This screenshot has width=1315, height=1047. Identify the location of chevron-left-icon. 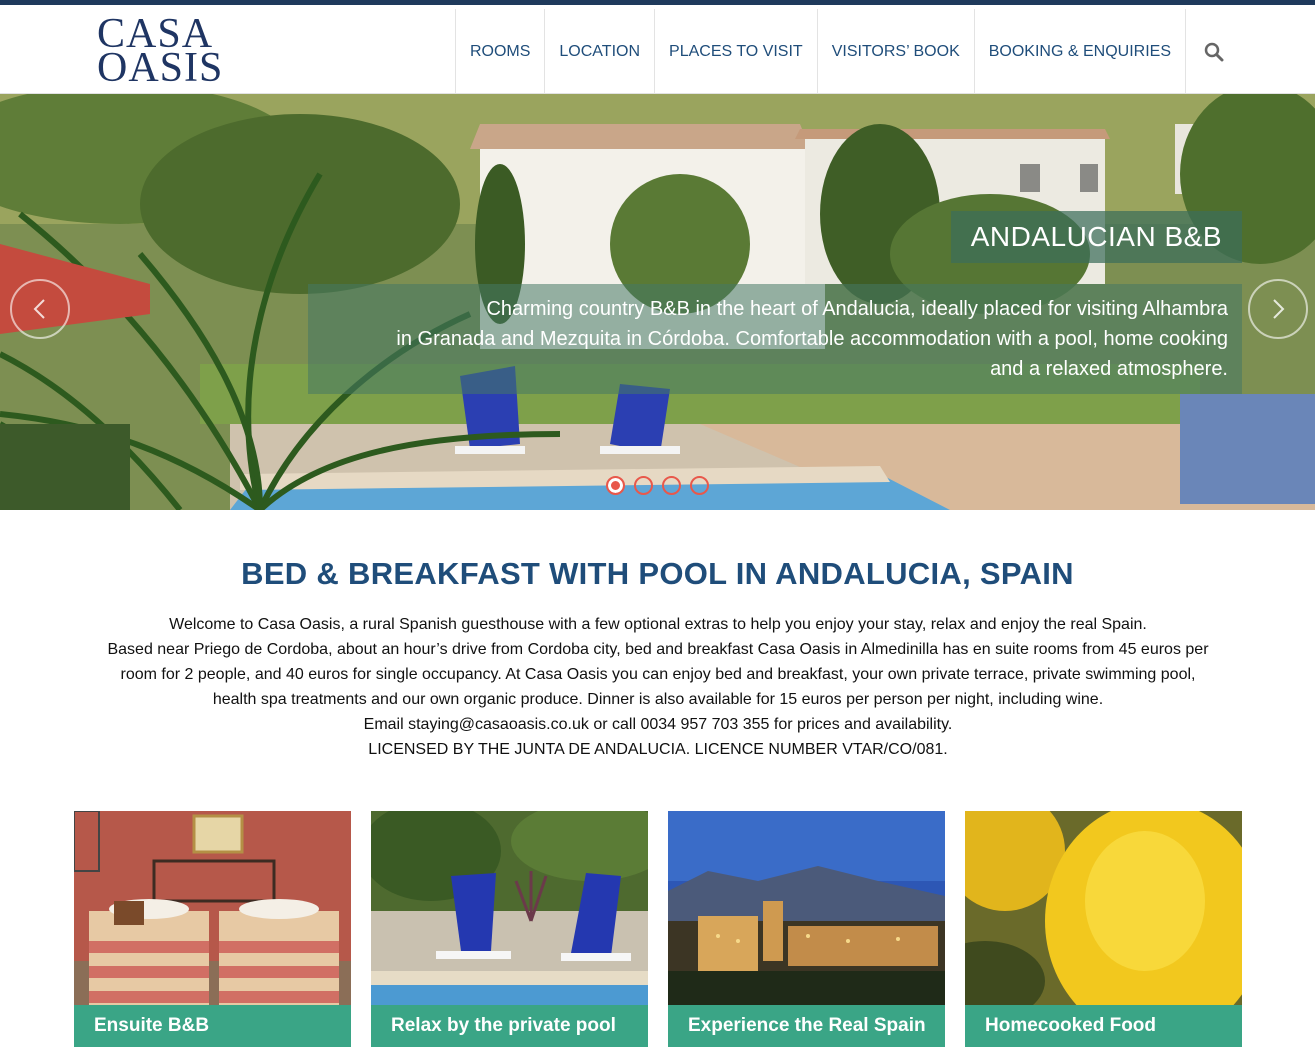
(39, 309).